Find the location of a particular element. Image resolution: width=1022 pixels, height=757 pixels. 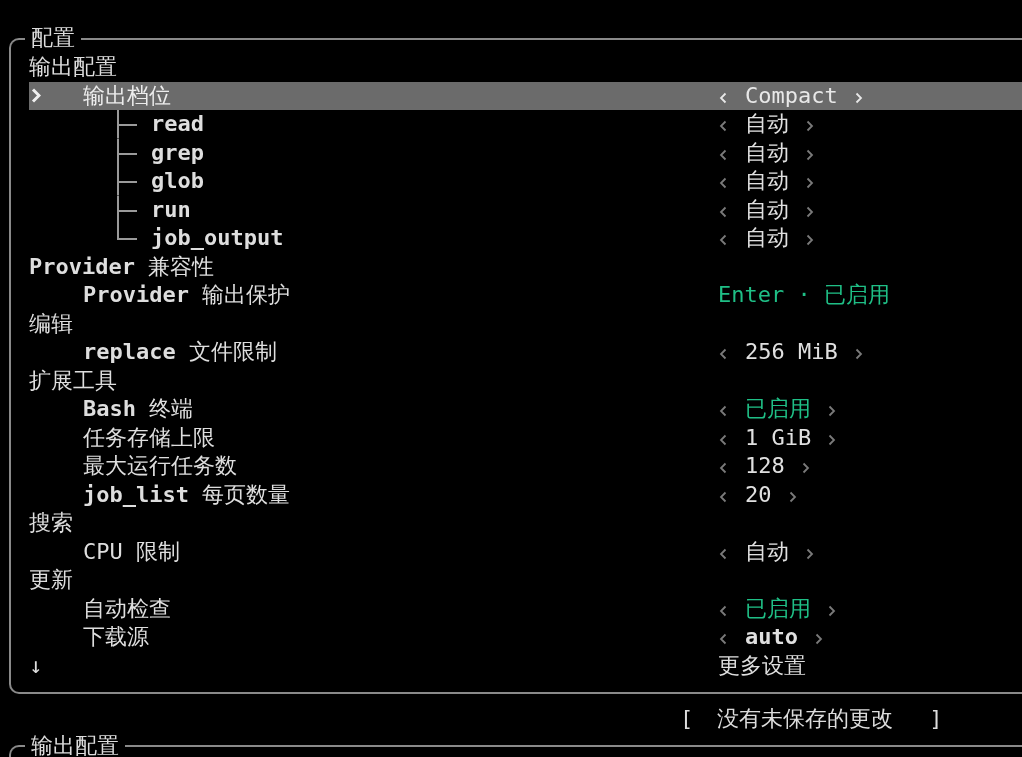

setting-value: 20 is located at coordinates (758, 494).